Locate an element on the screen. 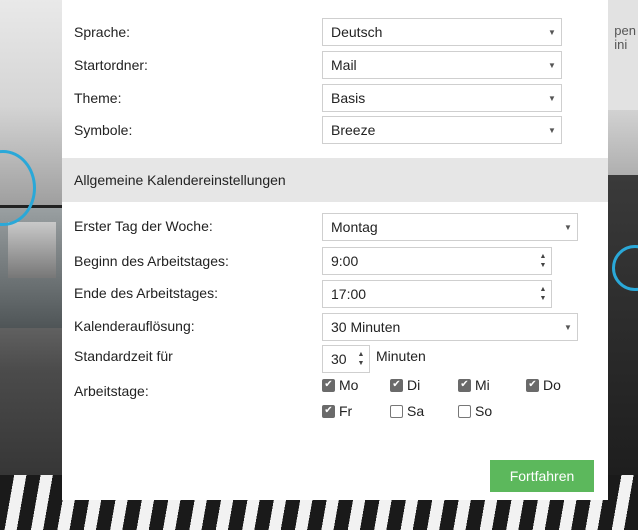 Image resolution: width=638 pixels, height=530 pixels. workday-label: Di is located at coordinates (414, 385).